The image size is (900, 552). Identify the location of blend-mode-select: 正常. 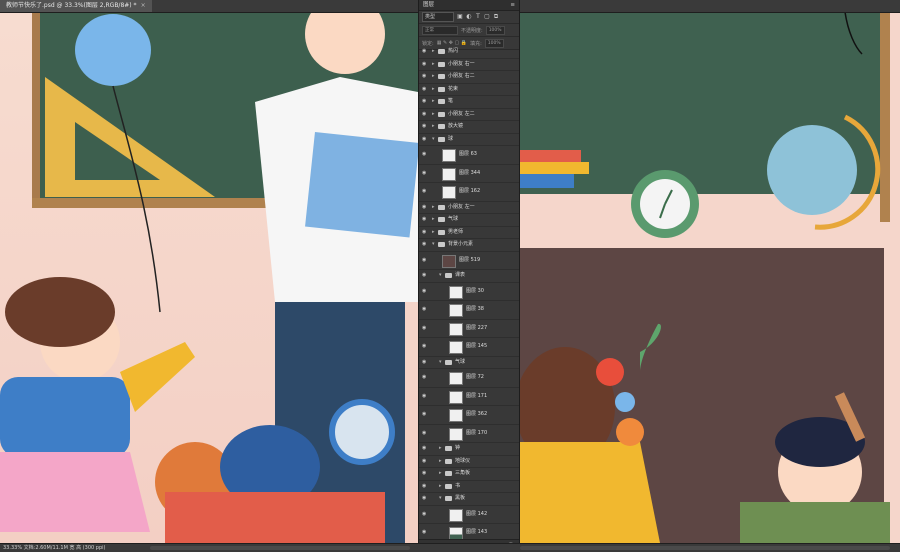
(440, 30).